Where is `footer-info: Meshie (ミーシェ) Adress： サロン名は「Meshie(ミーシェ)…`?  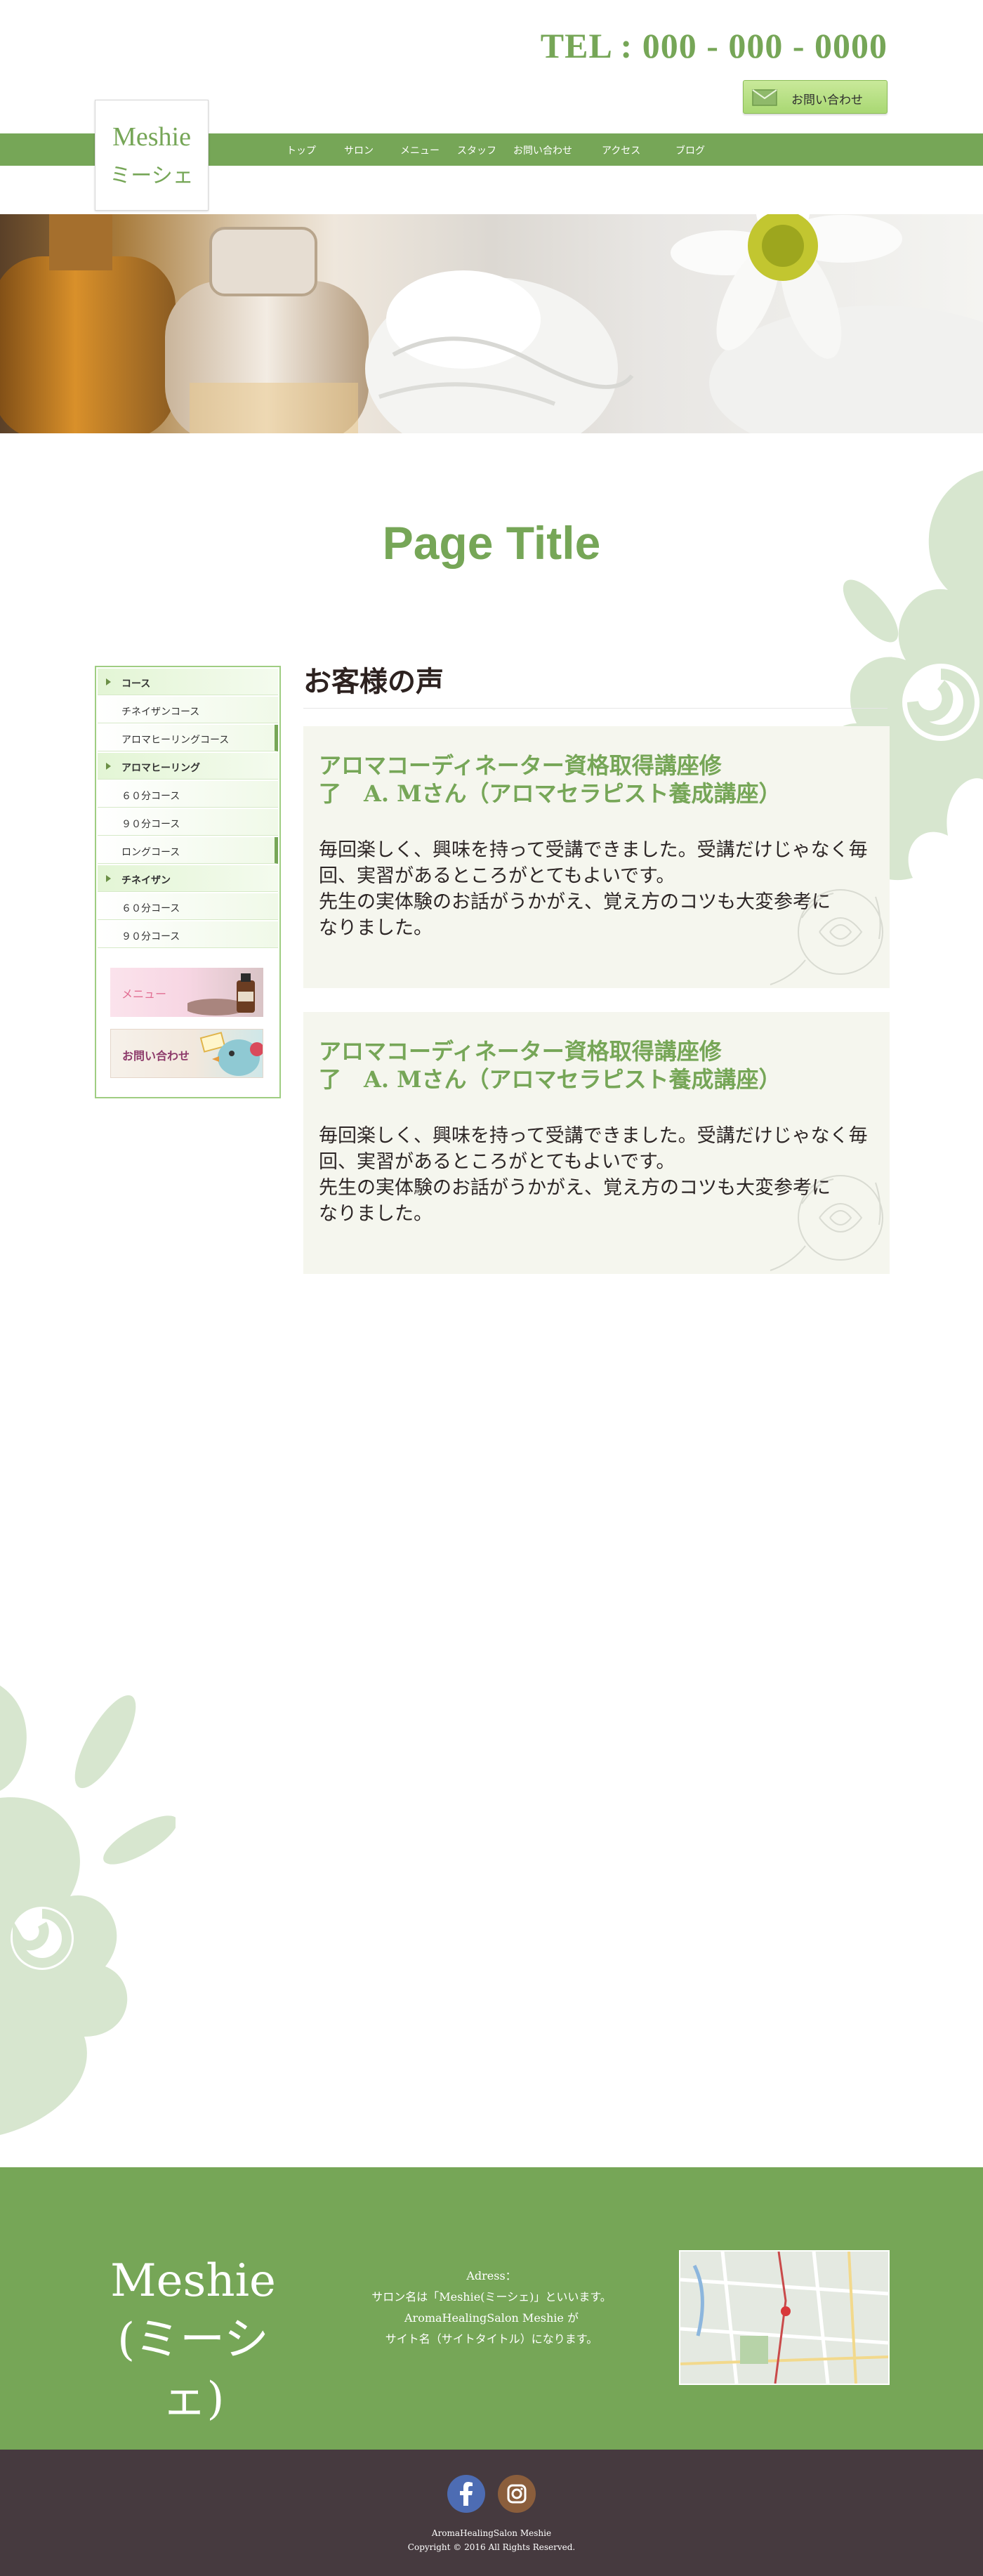 footer-info: Meshie (ミーシェ) Adress： サロン名は「Meshie(ミーシェ)… is located at coordinates (491, 2308).